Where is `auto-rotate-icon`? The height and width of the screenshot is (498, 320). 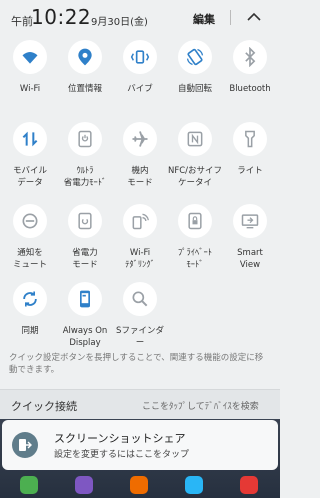 auto-rotate-icon is located at coordinates (195, 57).